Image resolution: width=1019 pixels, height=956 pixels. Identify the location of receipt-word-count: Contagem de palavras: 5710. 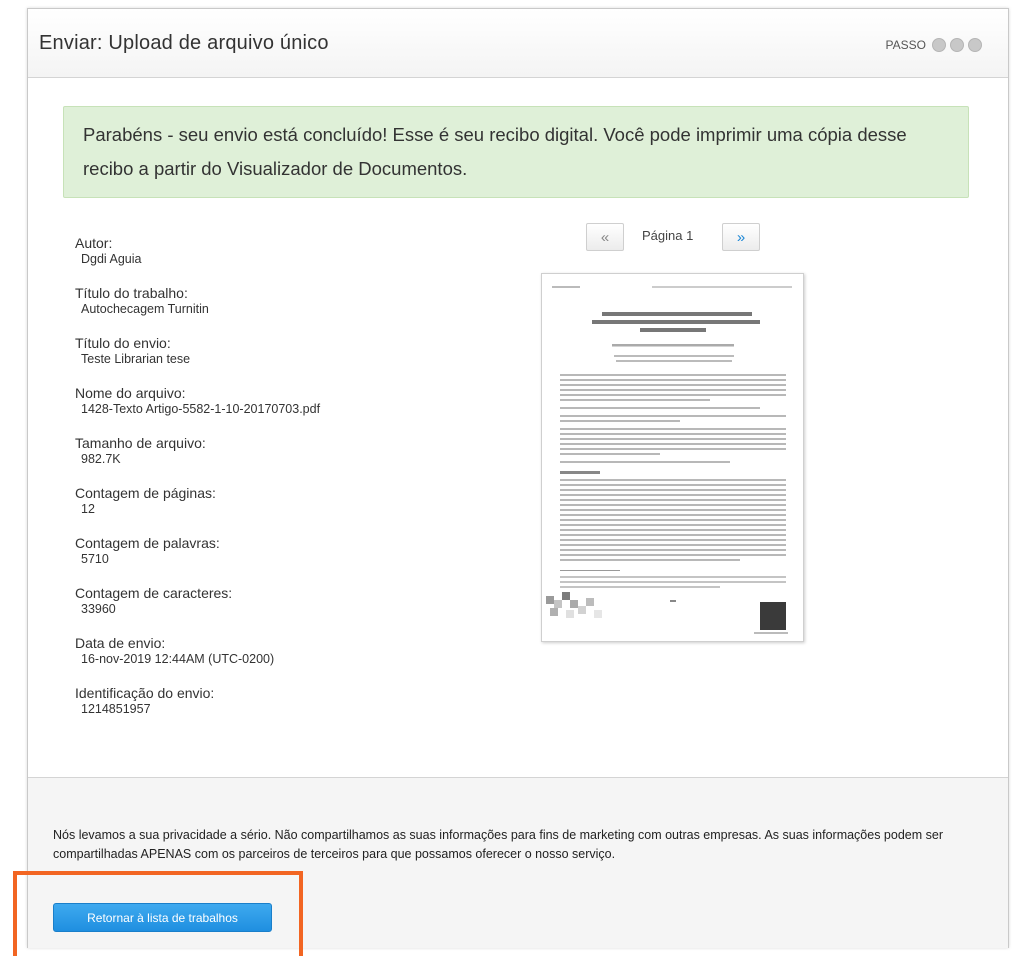
(285, 551).